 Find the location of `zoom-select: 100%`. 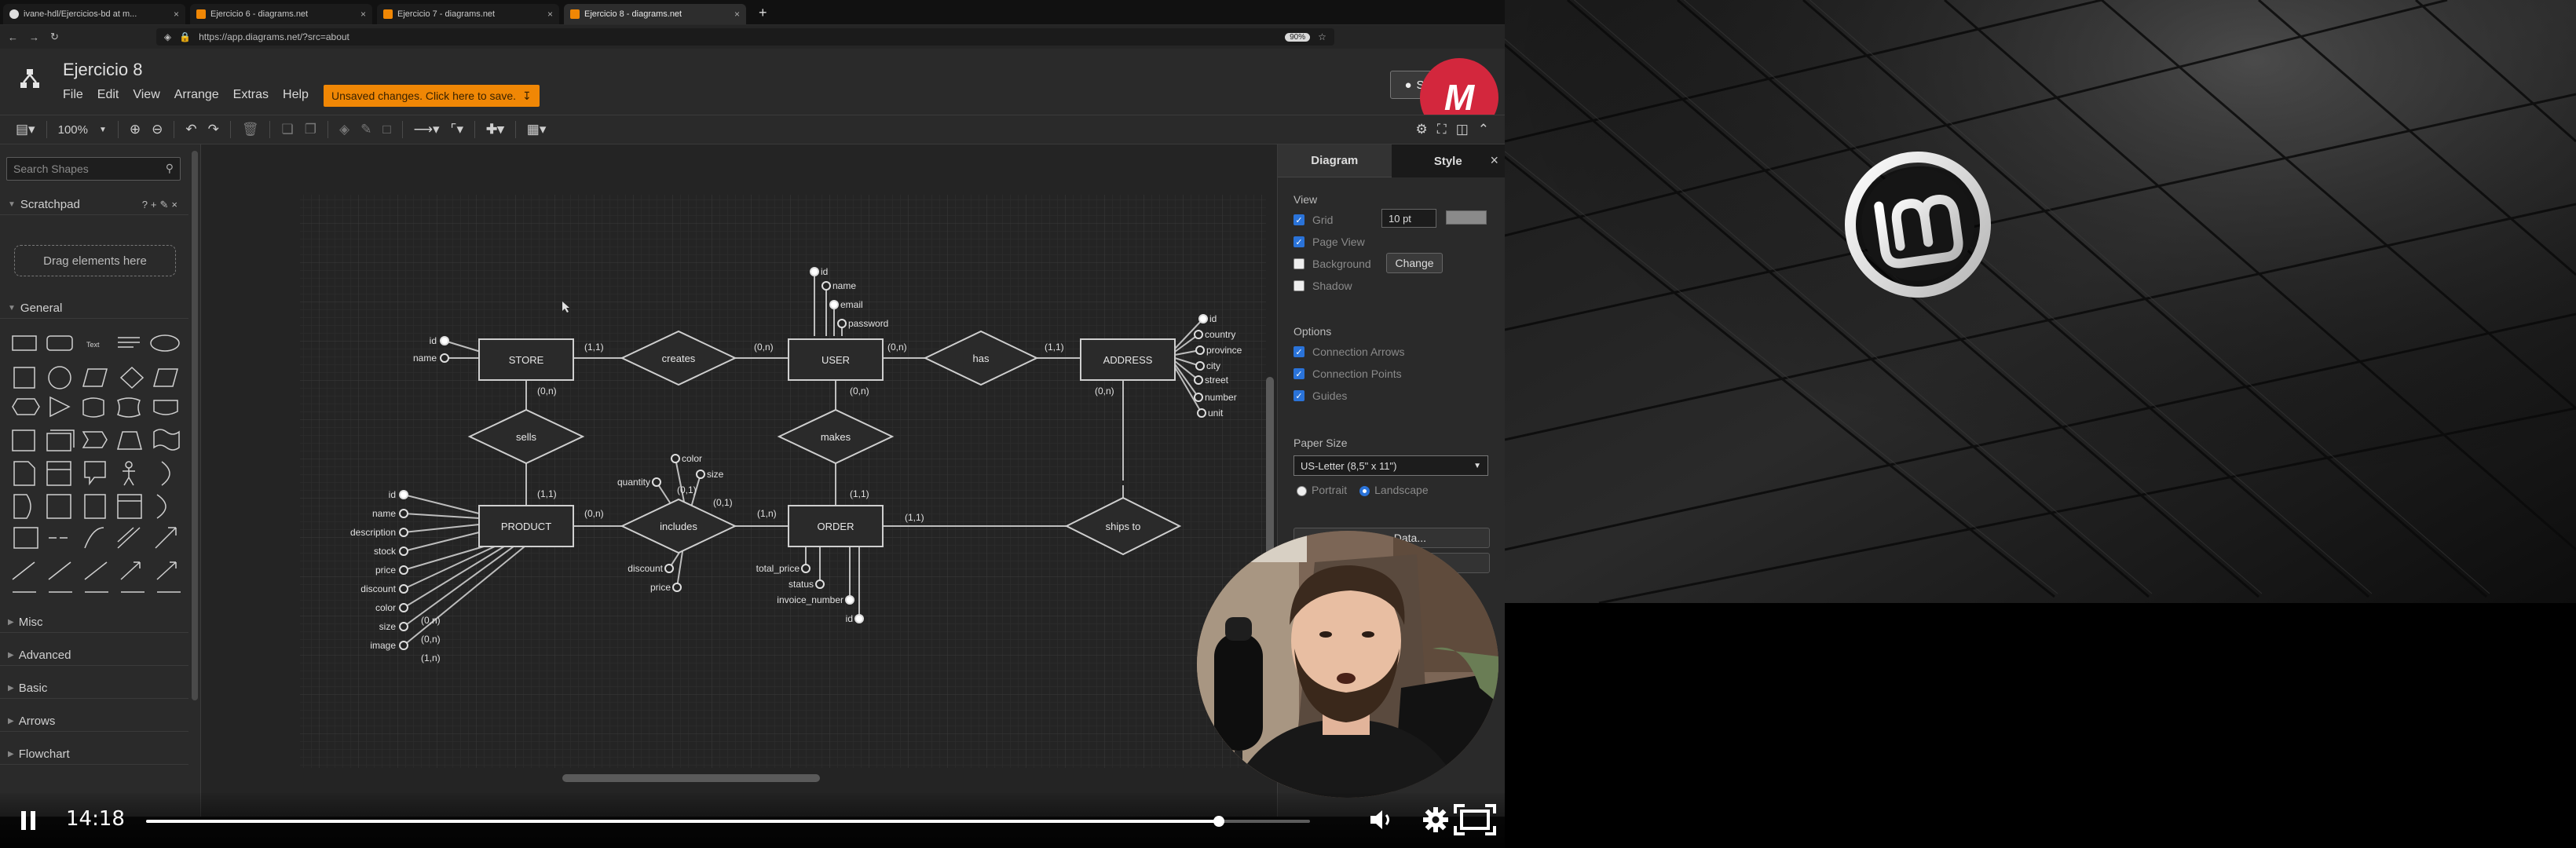

zoom-select: 100% is located at coordinates (73, 130).